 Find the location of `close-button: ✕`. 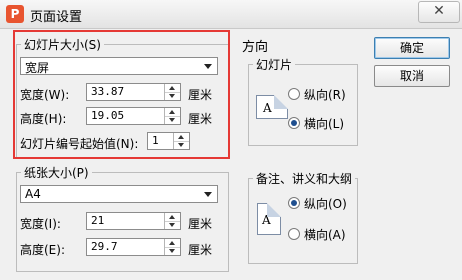

close-button: ✕ is located at coordinates (439, 12).